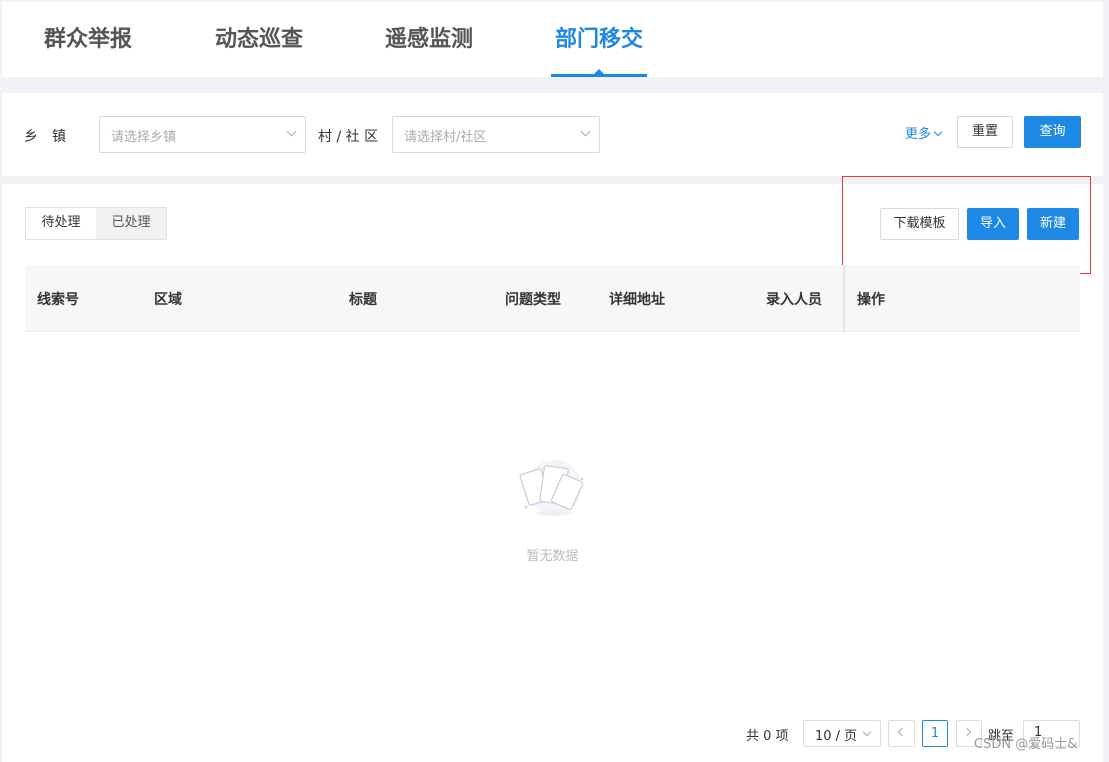  What do you see at coordinates (168, 300) in the screenshot?
I see `column-header-area: 区域` at bounding box center [168, 300].